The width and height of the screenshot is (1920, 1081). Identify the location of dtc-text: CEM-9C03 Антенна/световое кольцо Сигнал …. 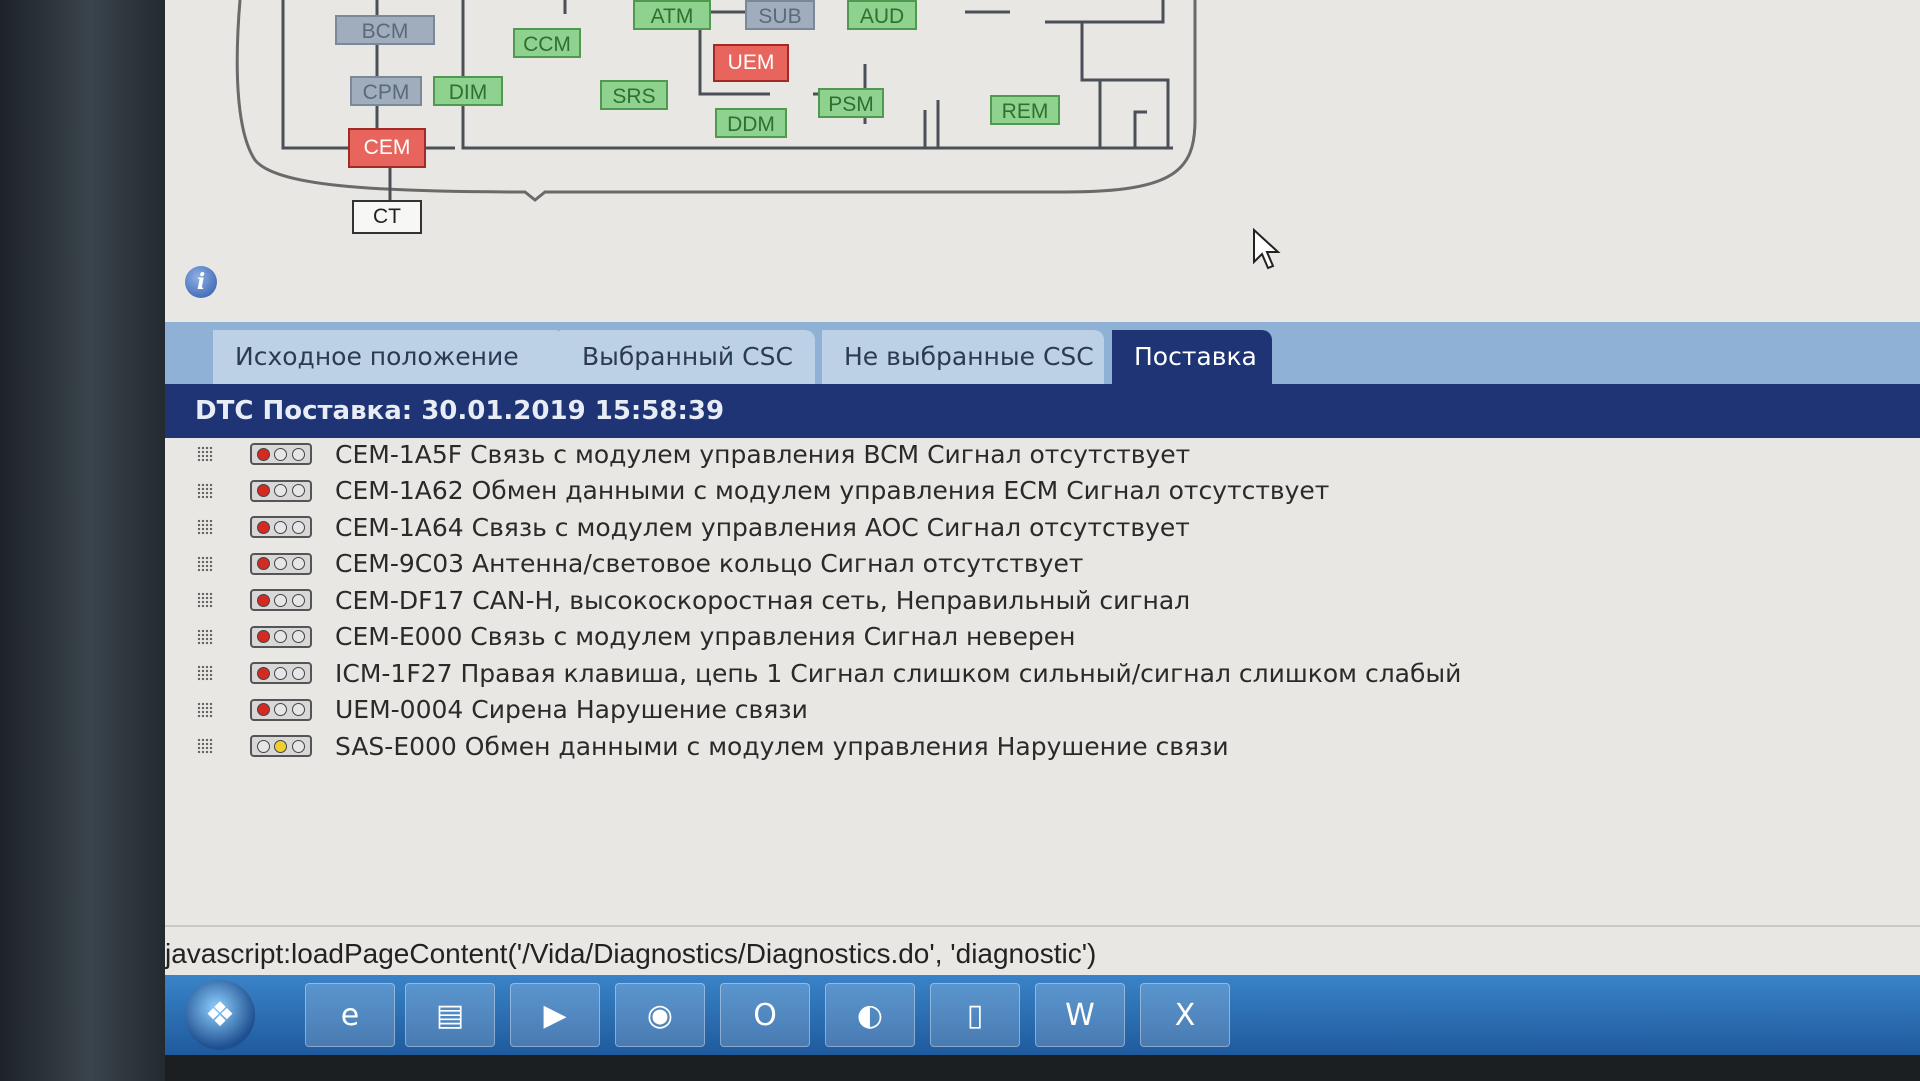
(709, 564).